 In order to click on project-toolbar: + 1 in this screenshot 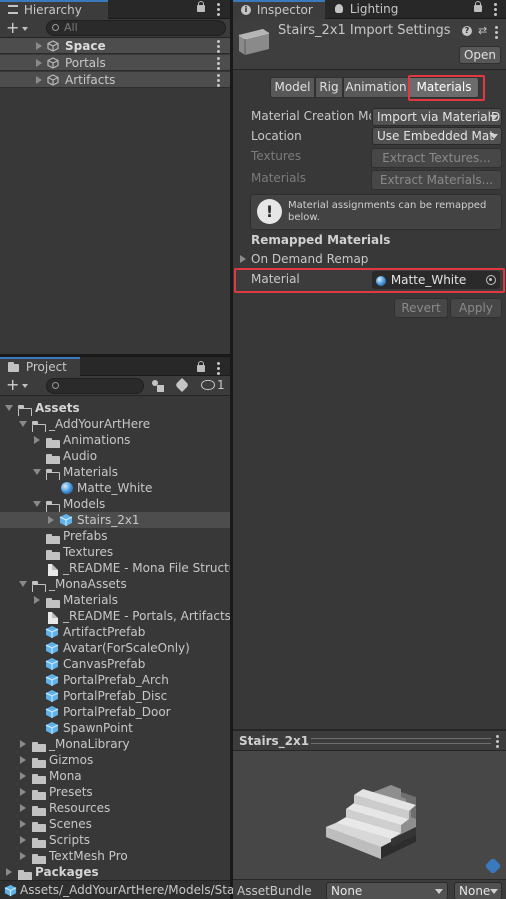, I will do `click(115, 386)`.